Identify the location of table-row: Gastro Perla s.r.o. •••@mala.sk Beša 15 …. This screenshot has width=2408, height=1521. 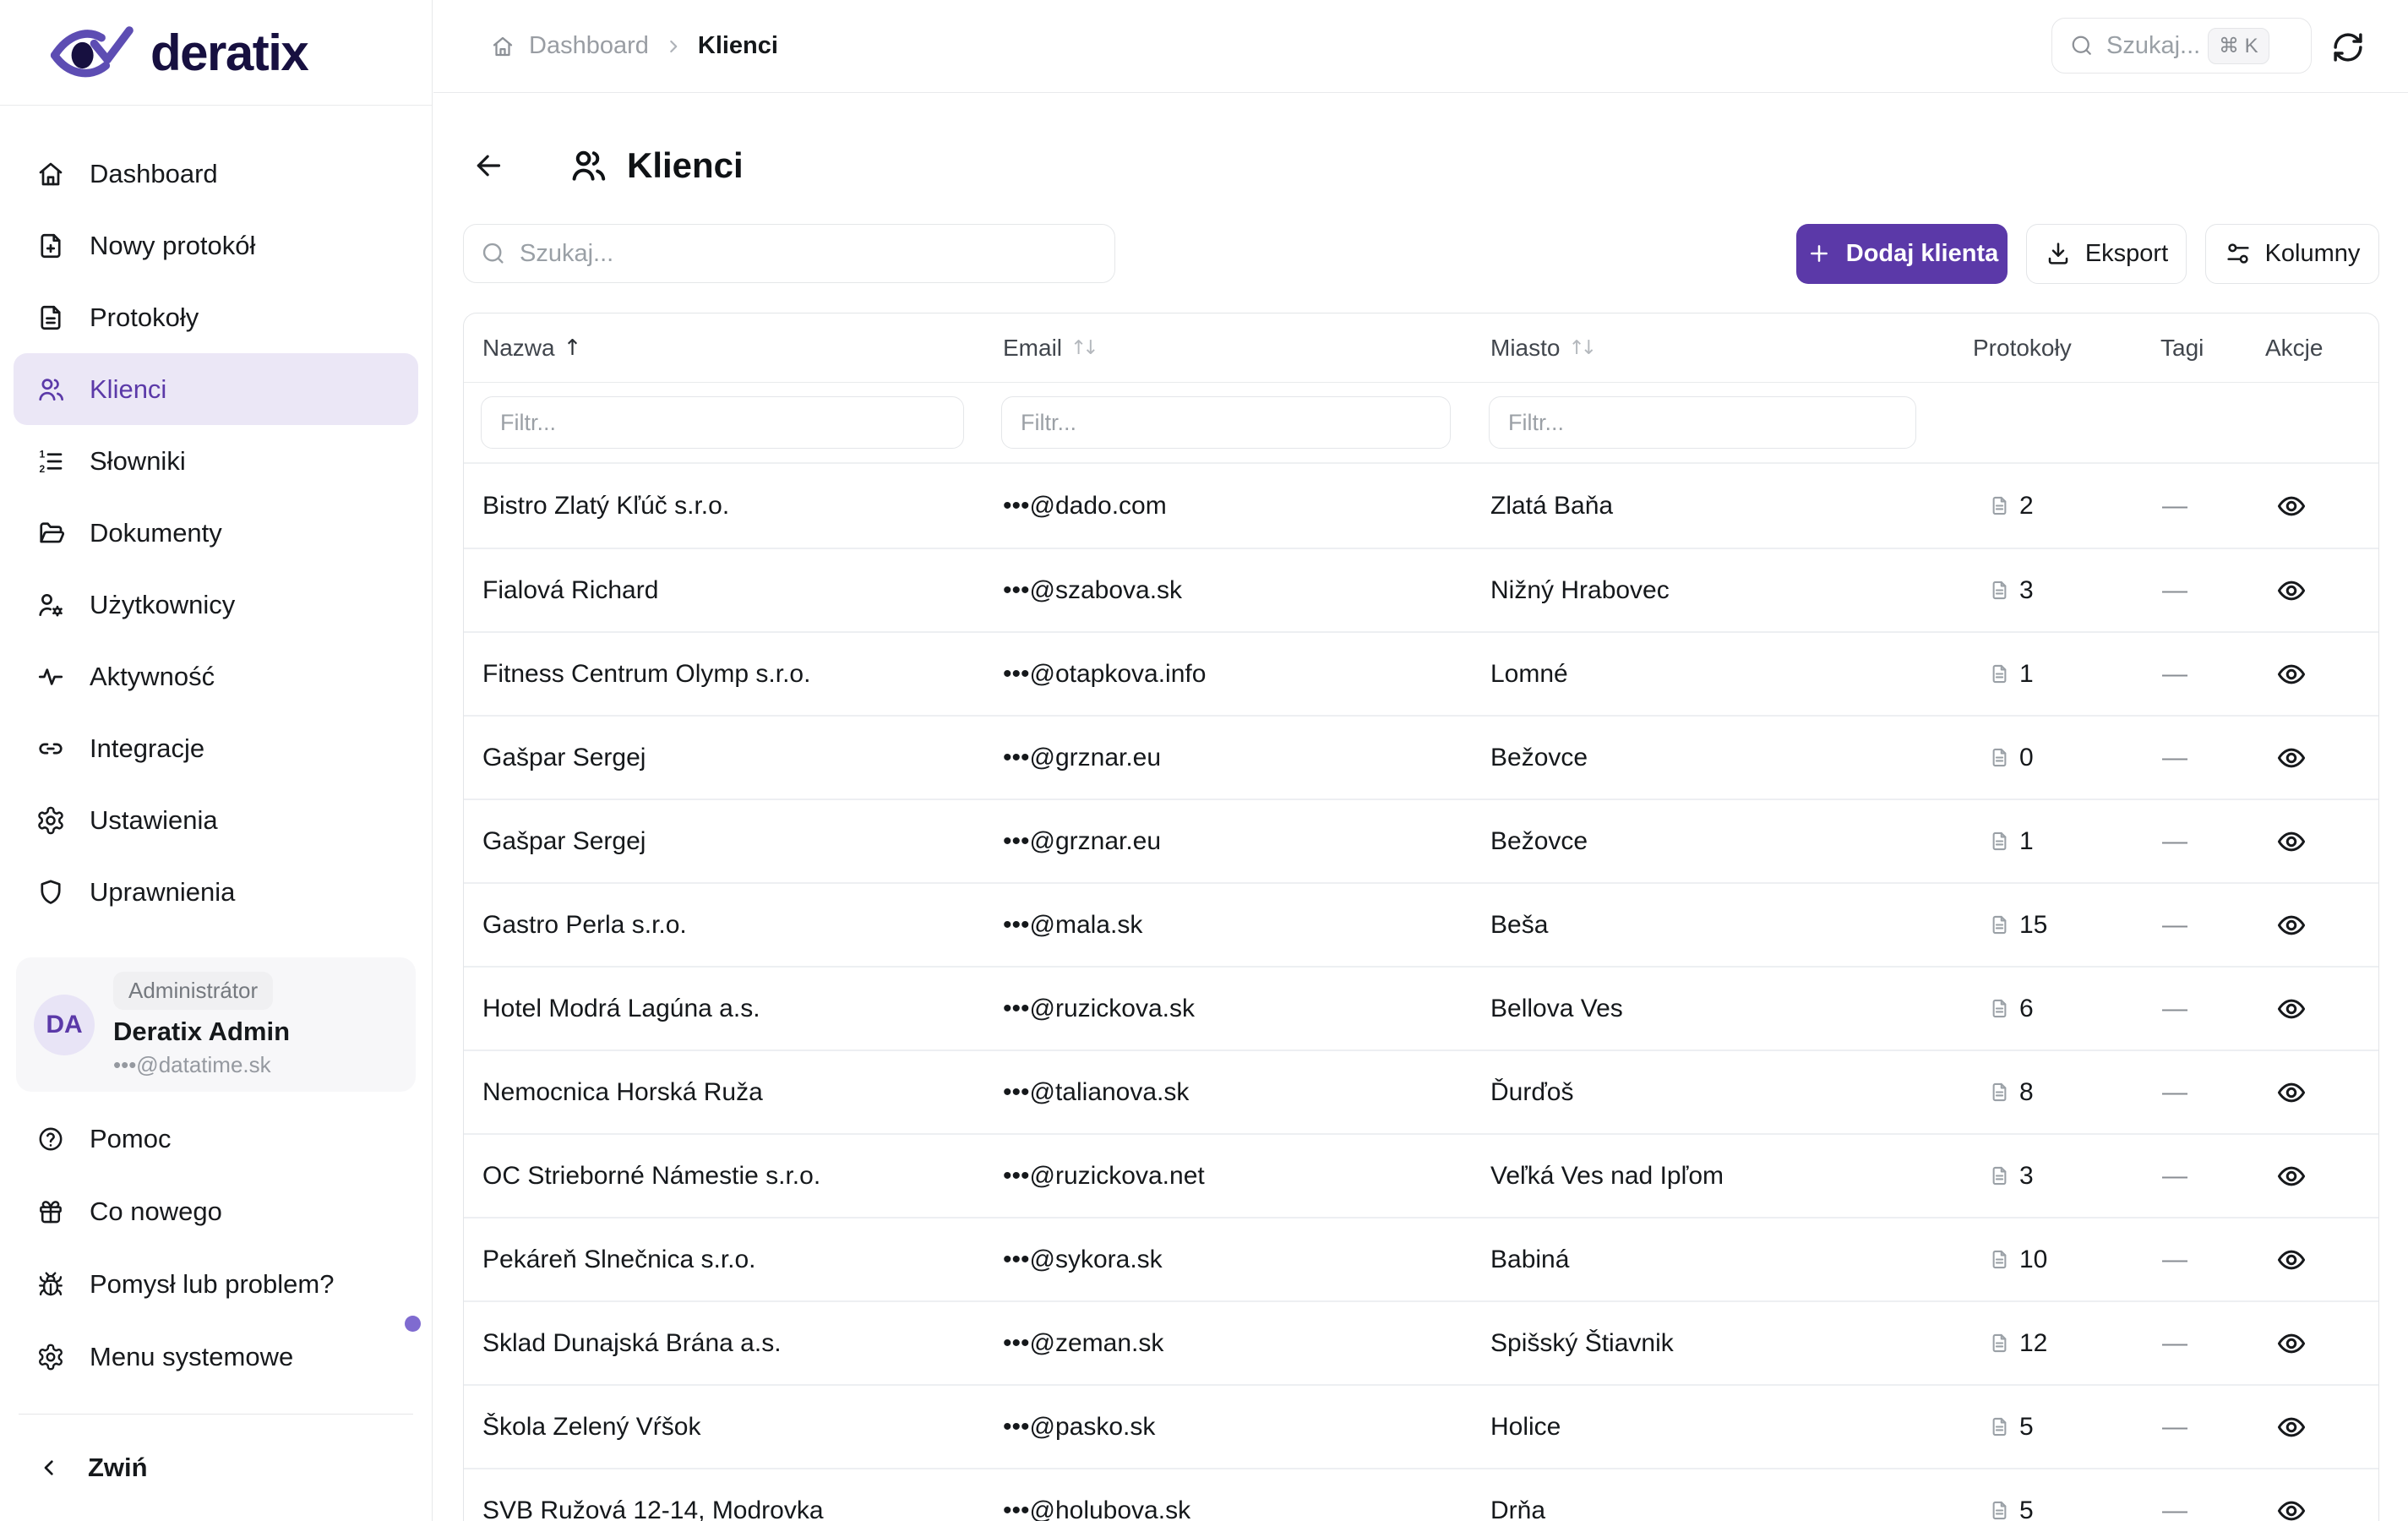
(1421, 924).